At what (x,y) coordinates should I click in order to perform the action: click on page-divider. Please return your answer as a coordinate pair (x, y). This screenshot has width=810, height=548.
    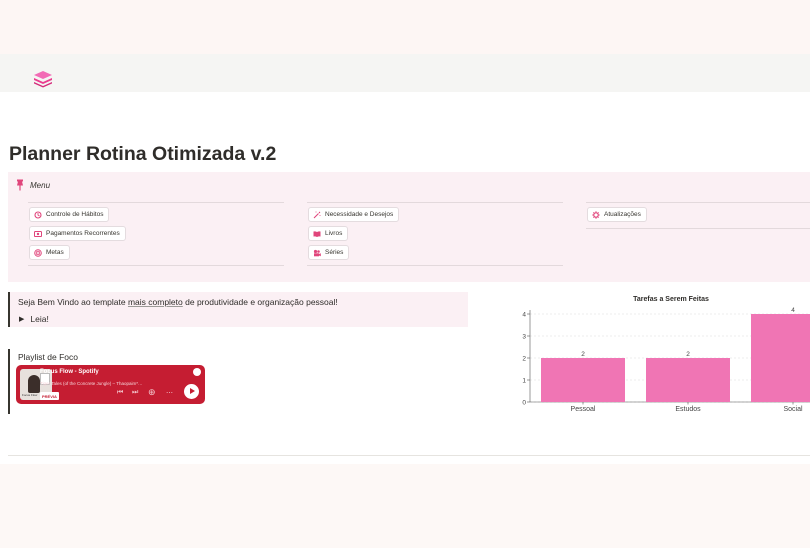
    Looking at the image, I should click on (409, 455).